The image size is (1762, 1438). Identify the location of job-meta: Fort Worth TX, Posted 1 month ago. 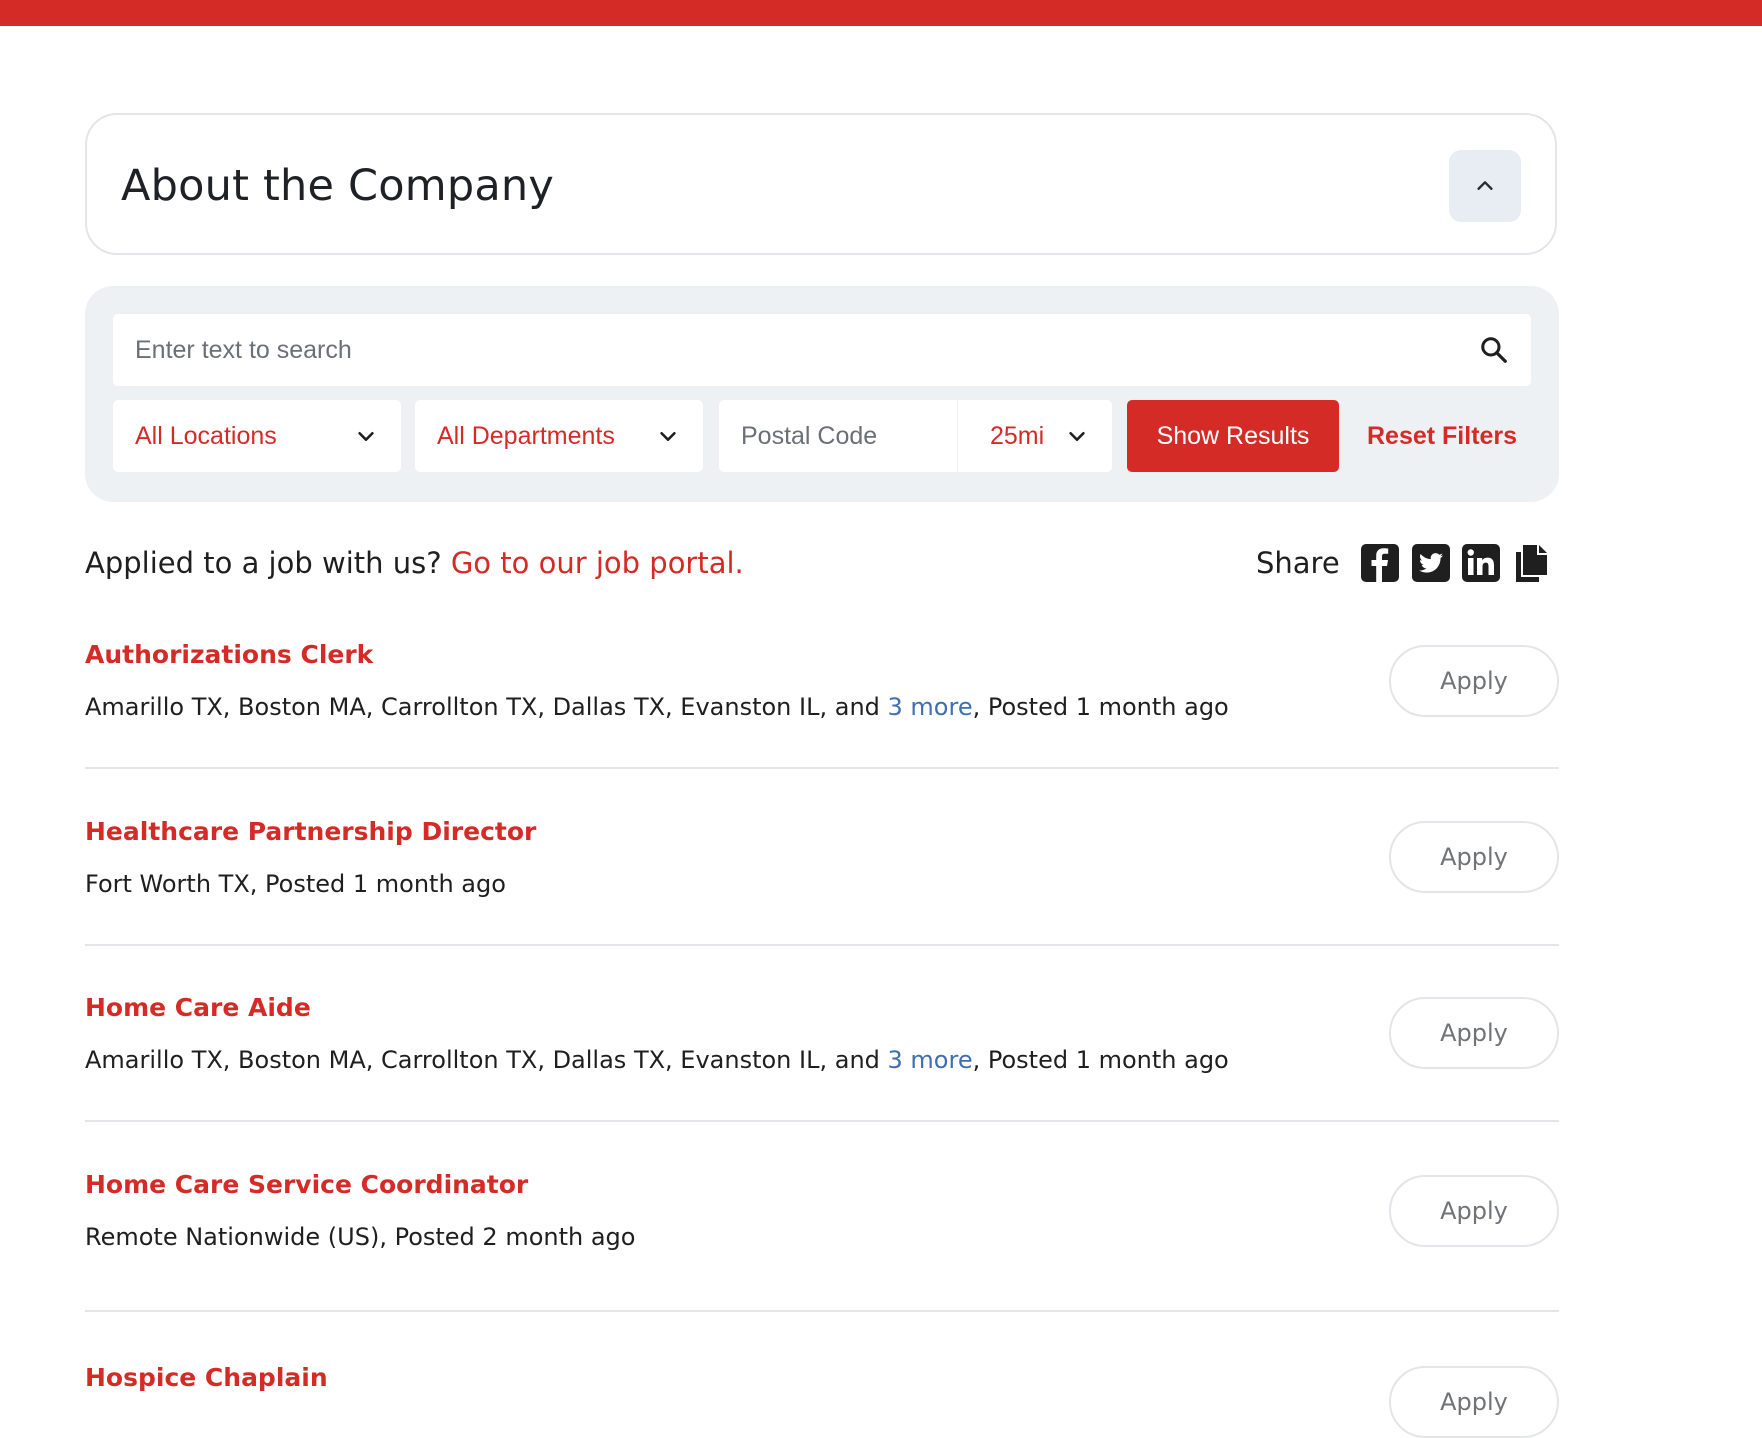
(295, 884).